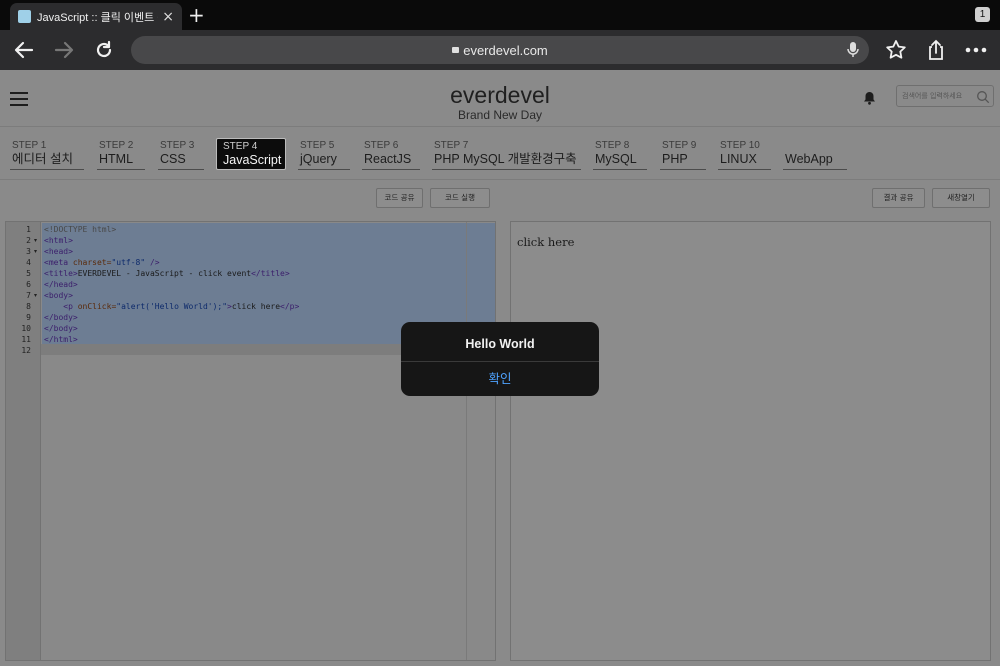  I want to click on step-number: STEP 3, so click(177, 145).